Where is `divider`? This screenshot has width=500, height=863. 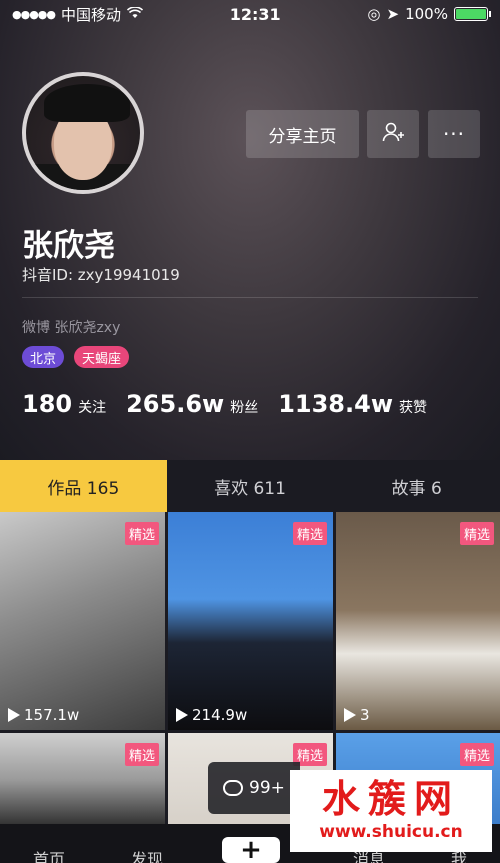 divider is located at coordinates (250, 297).